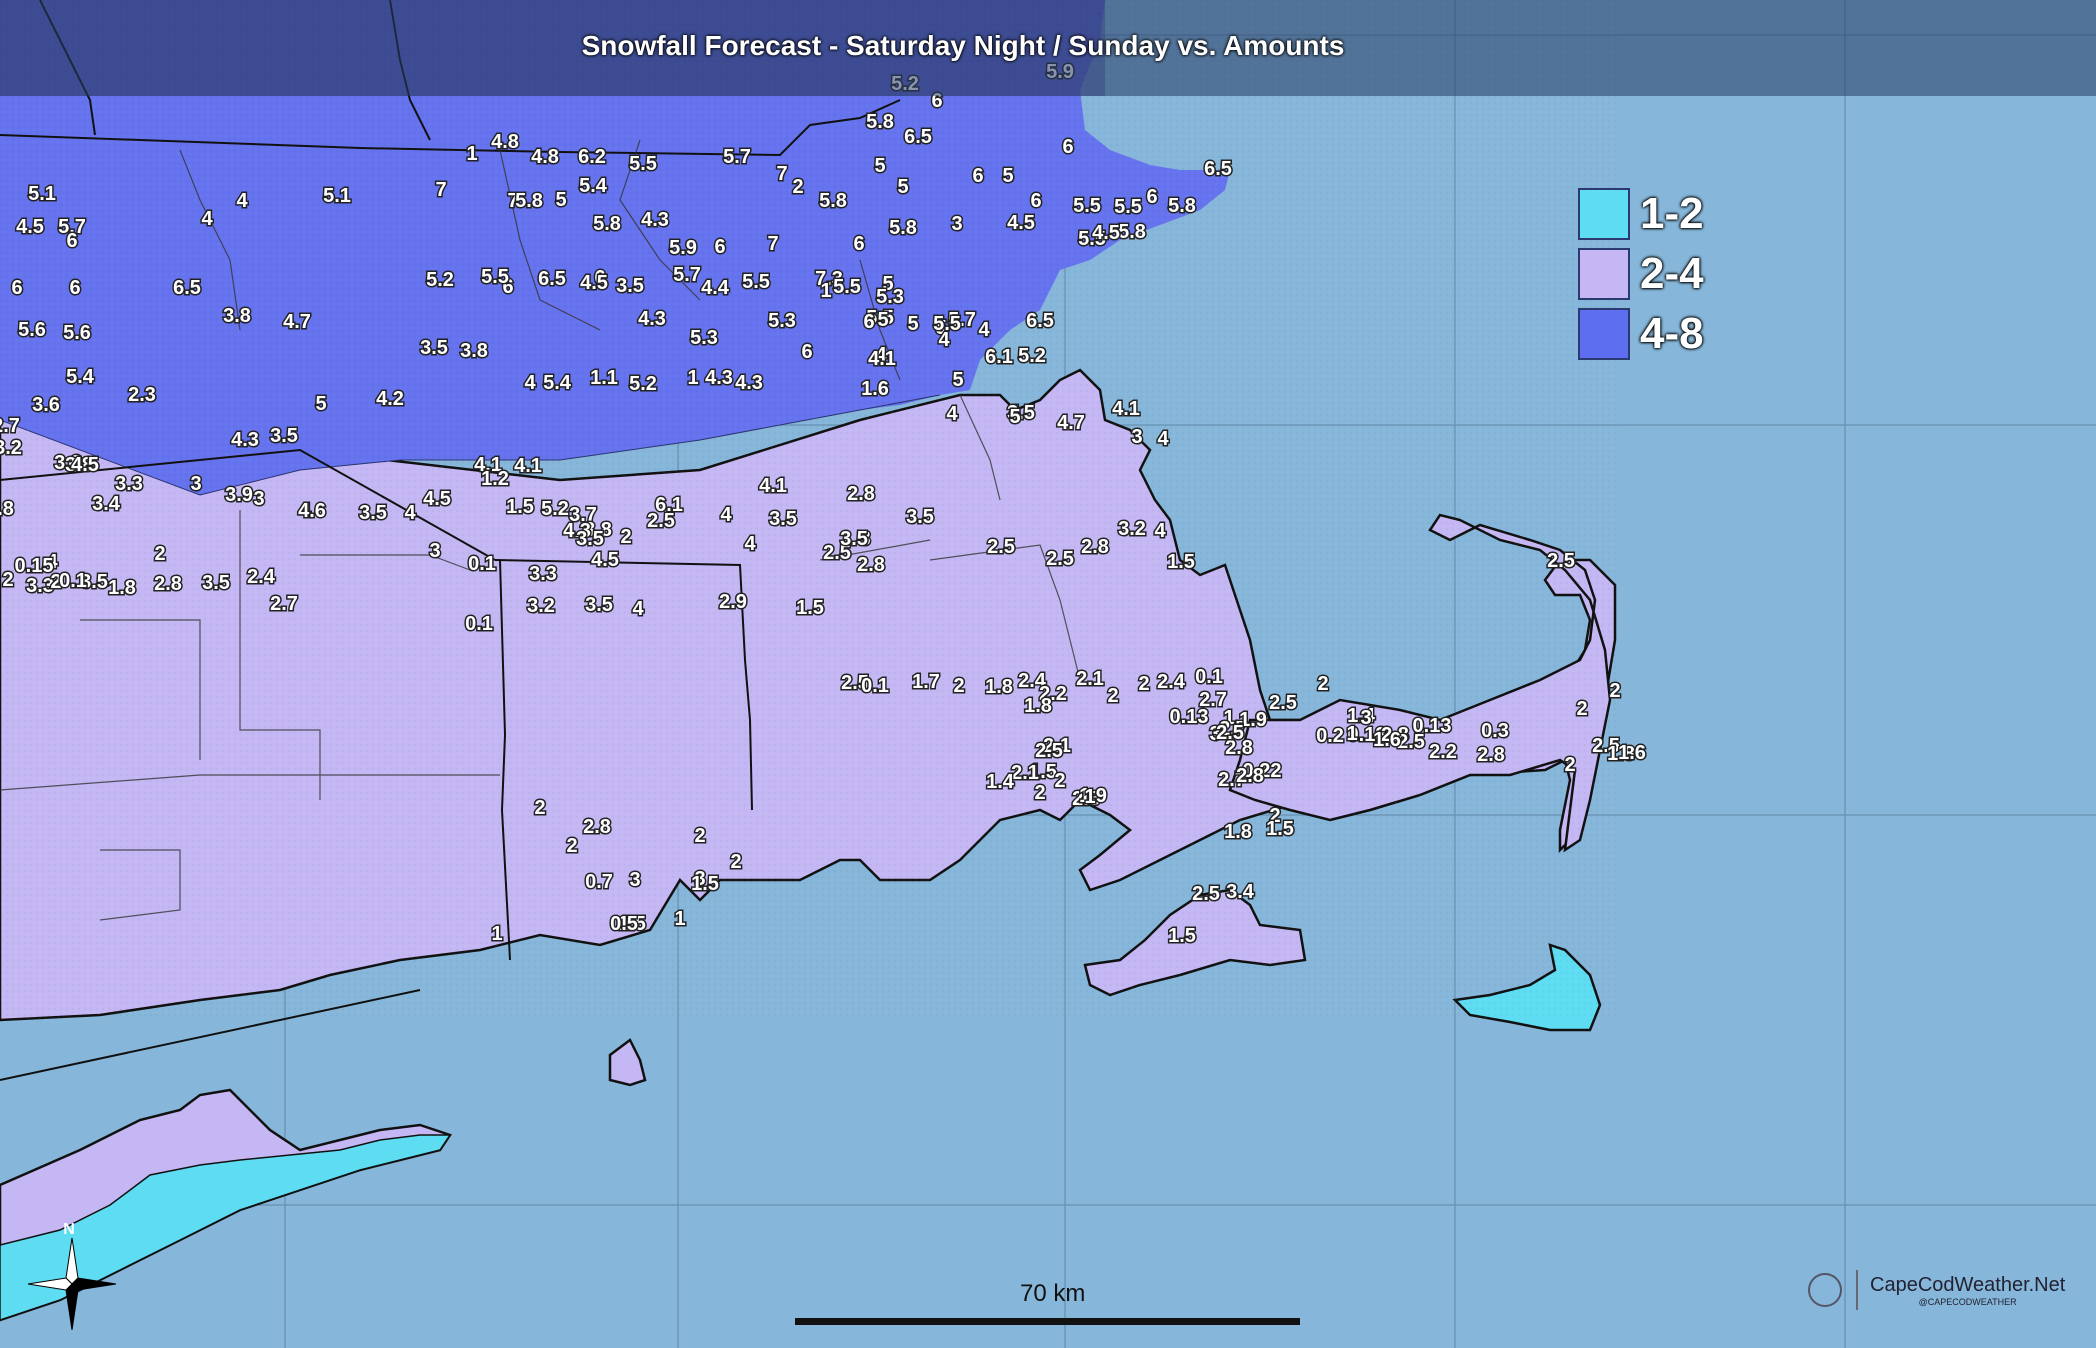  What do you see at coordinates (772, 244) in the screenshot?
I see `observation-label: 7` at bounding box center [772, 244].